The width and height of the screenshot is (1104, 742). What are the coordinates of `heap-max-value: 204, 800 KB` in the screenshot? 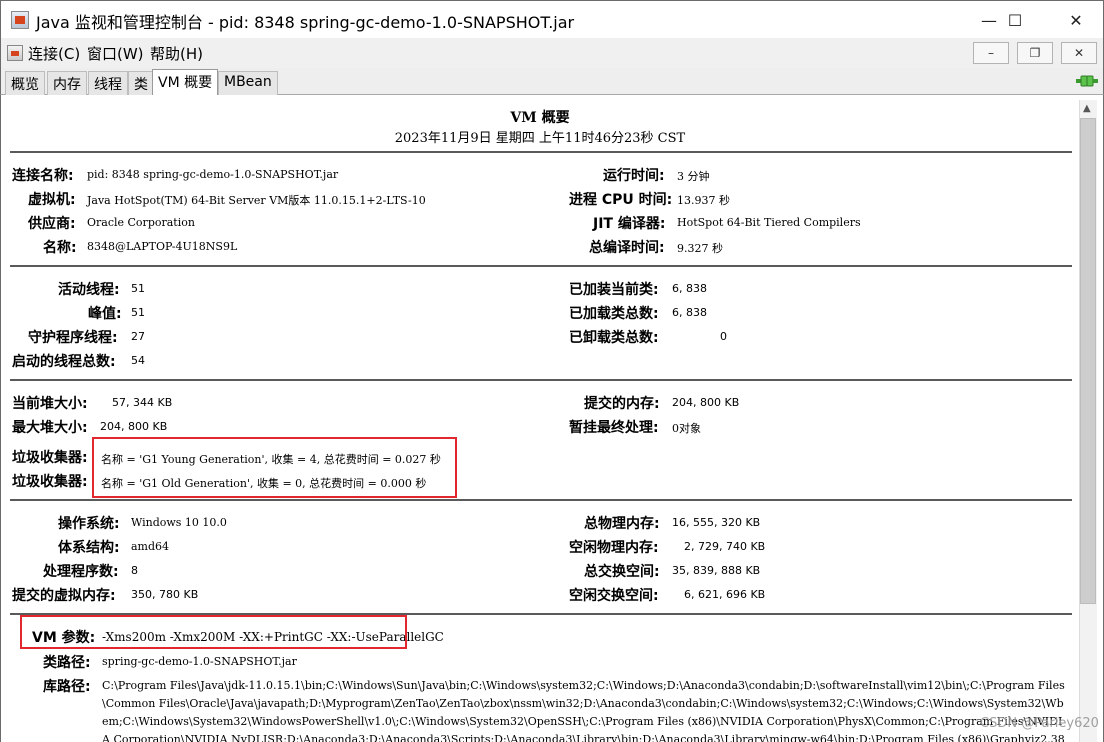 It's located at (134, 426).